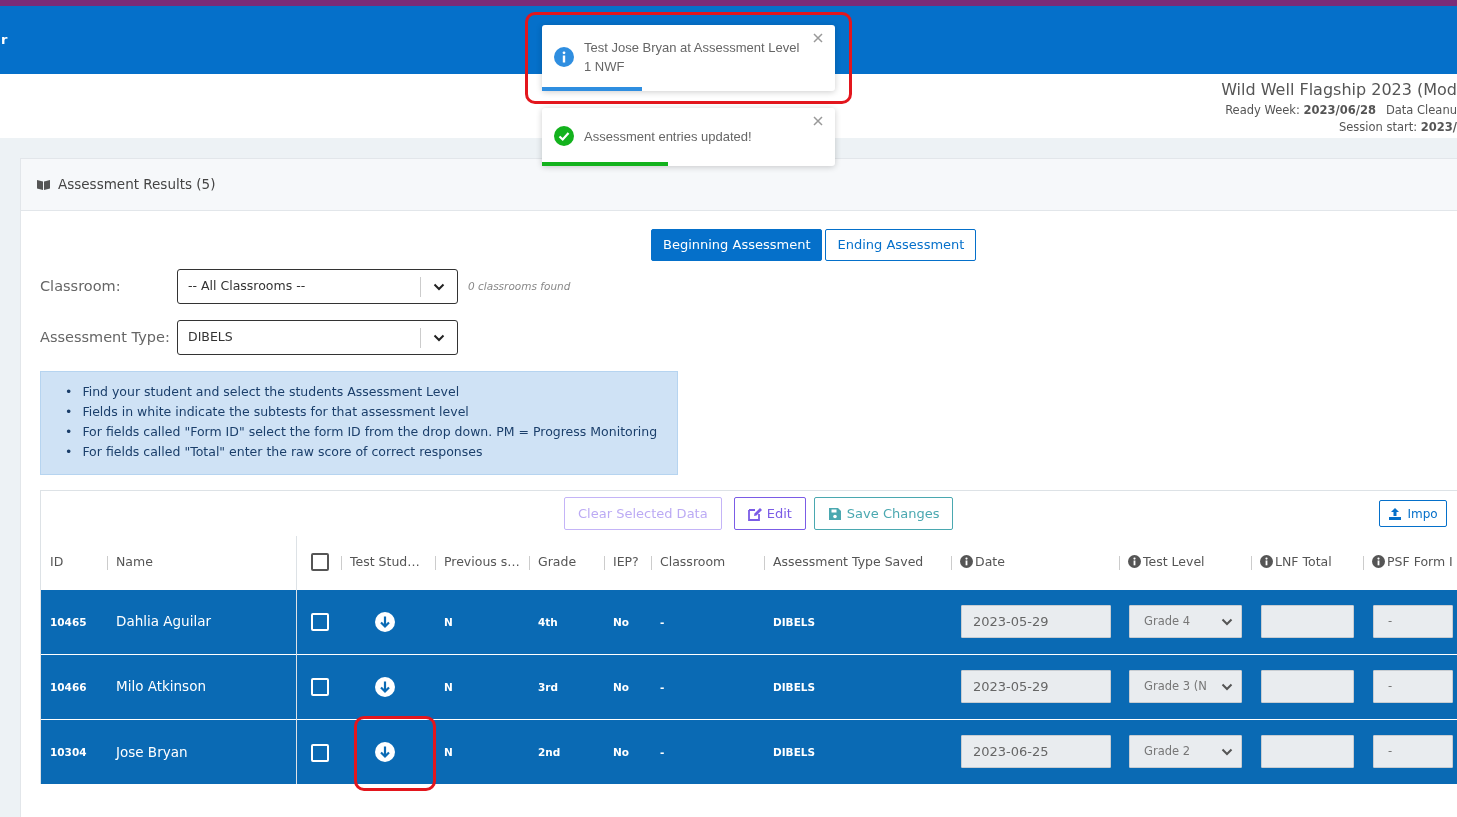  I want to click on column-header: Date, so click(982, 561).